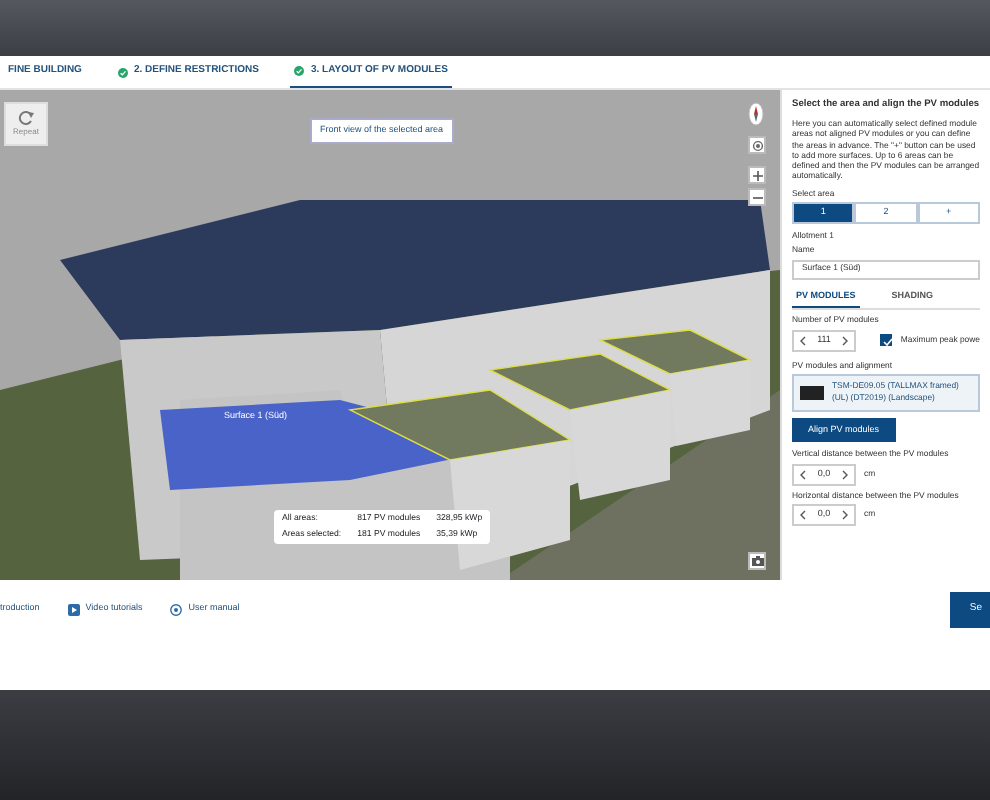  I want to click on repeat-icon, so click(26, 118).